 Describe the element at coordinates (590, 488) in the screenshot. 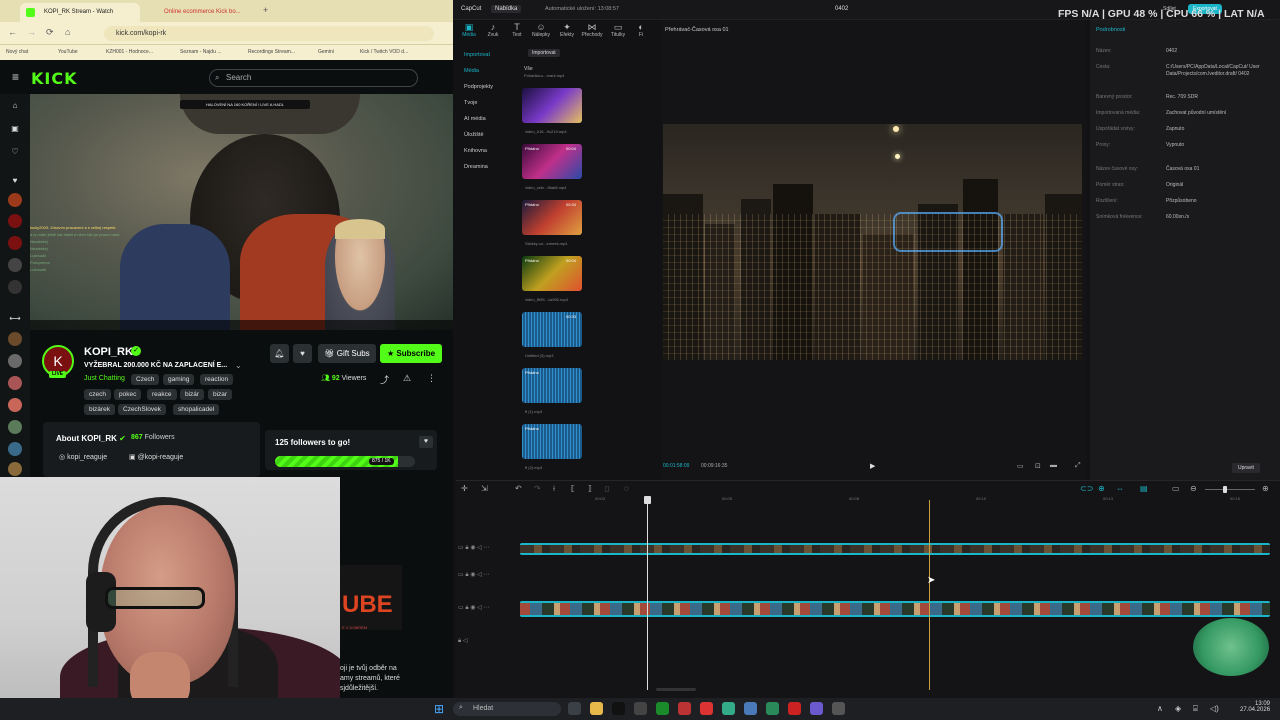

I see `trim-right-icon: ⟧` at that location.